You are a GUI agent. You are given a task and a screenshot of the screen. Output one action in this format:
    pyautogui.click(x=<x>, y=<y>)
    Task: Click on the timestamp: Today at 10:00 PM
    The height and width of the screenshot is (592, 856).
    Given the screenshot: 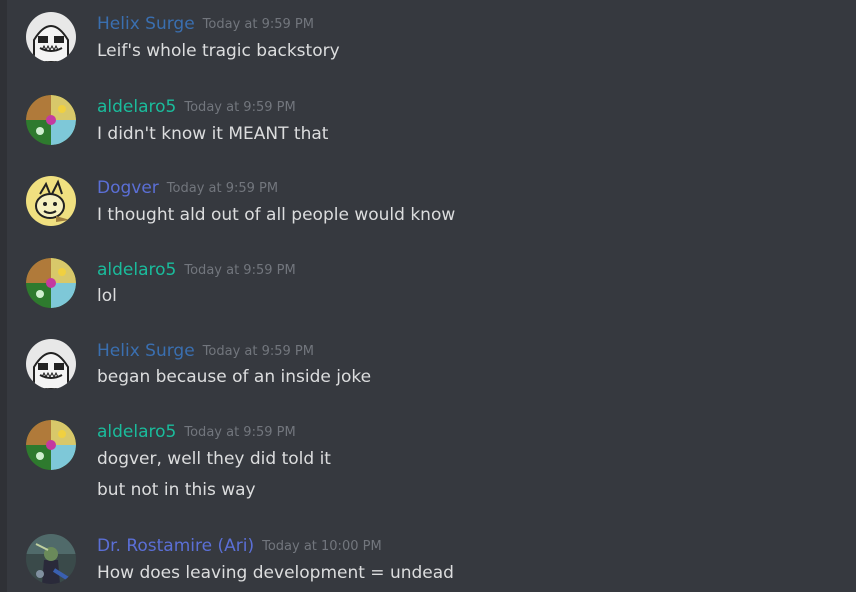 What is the action you would take?
    pyautogui.click(x=322, y=546)
    